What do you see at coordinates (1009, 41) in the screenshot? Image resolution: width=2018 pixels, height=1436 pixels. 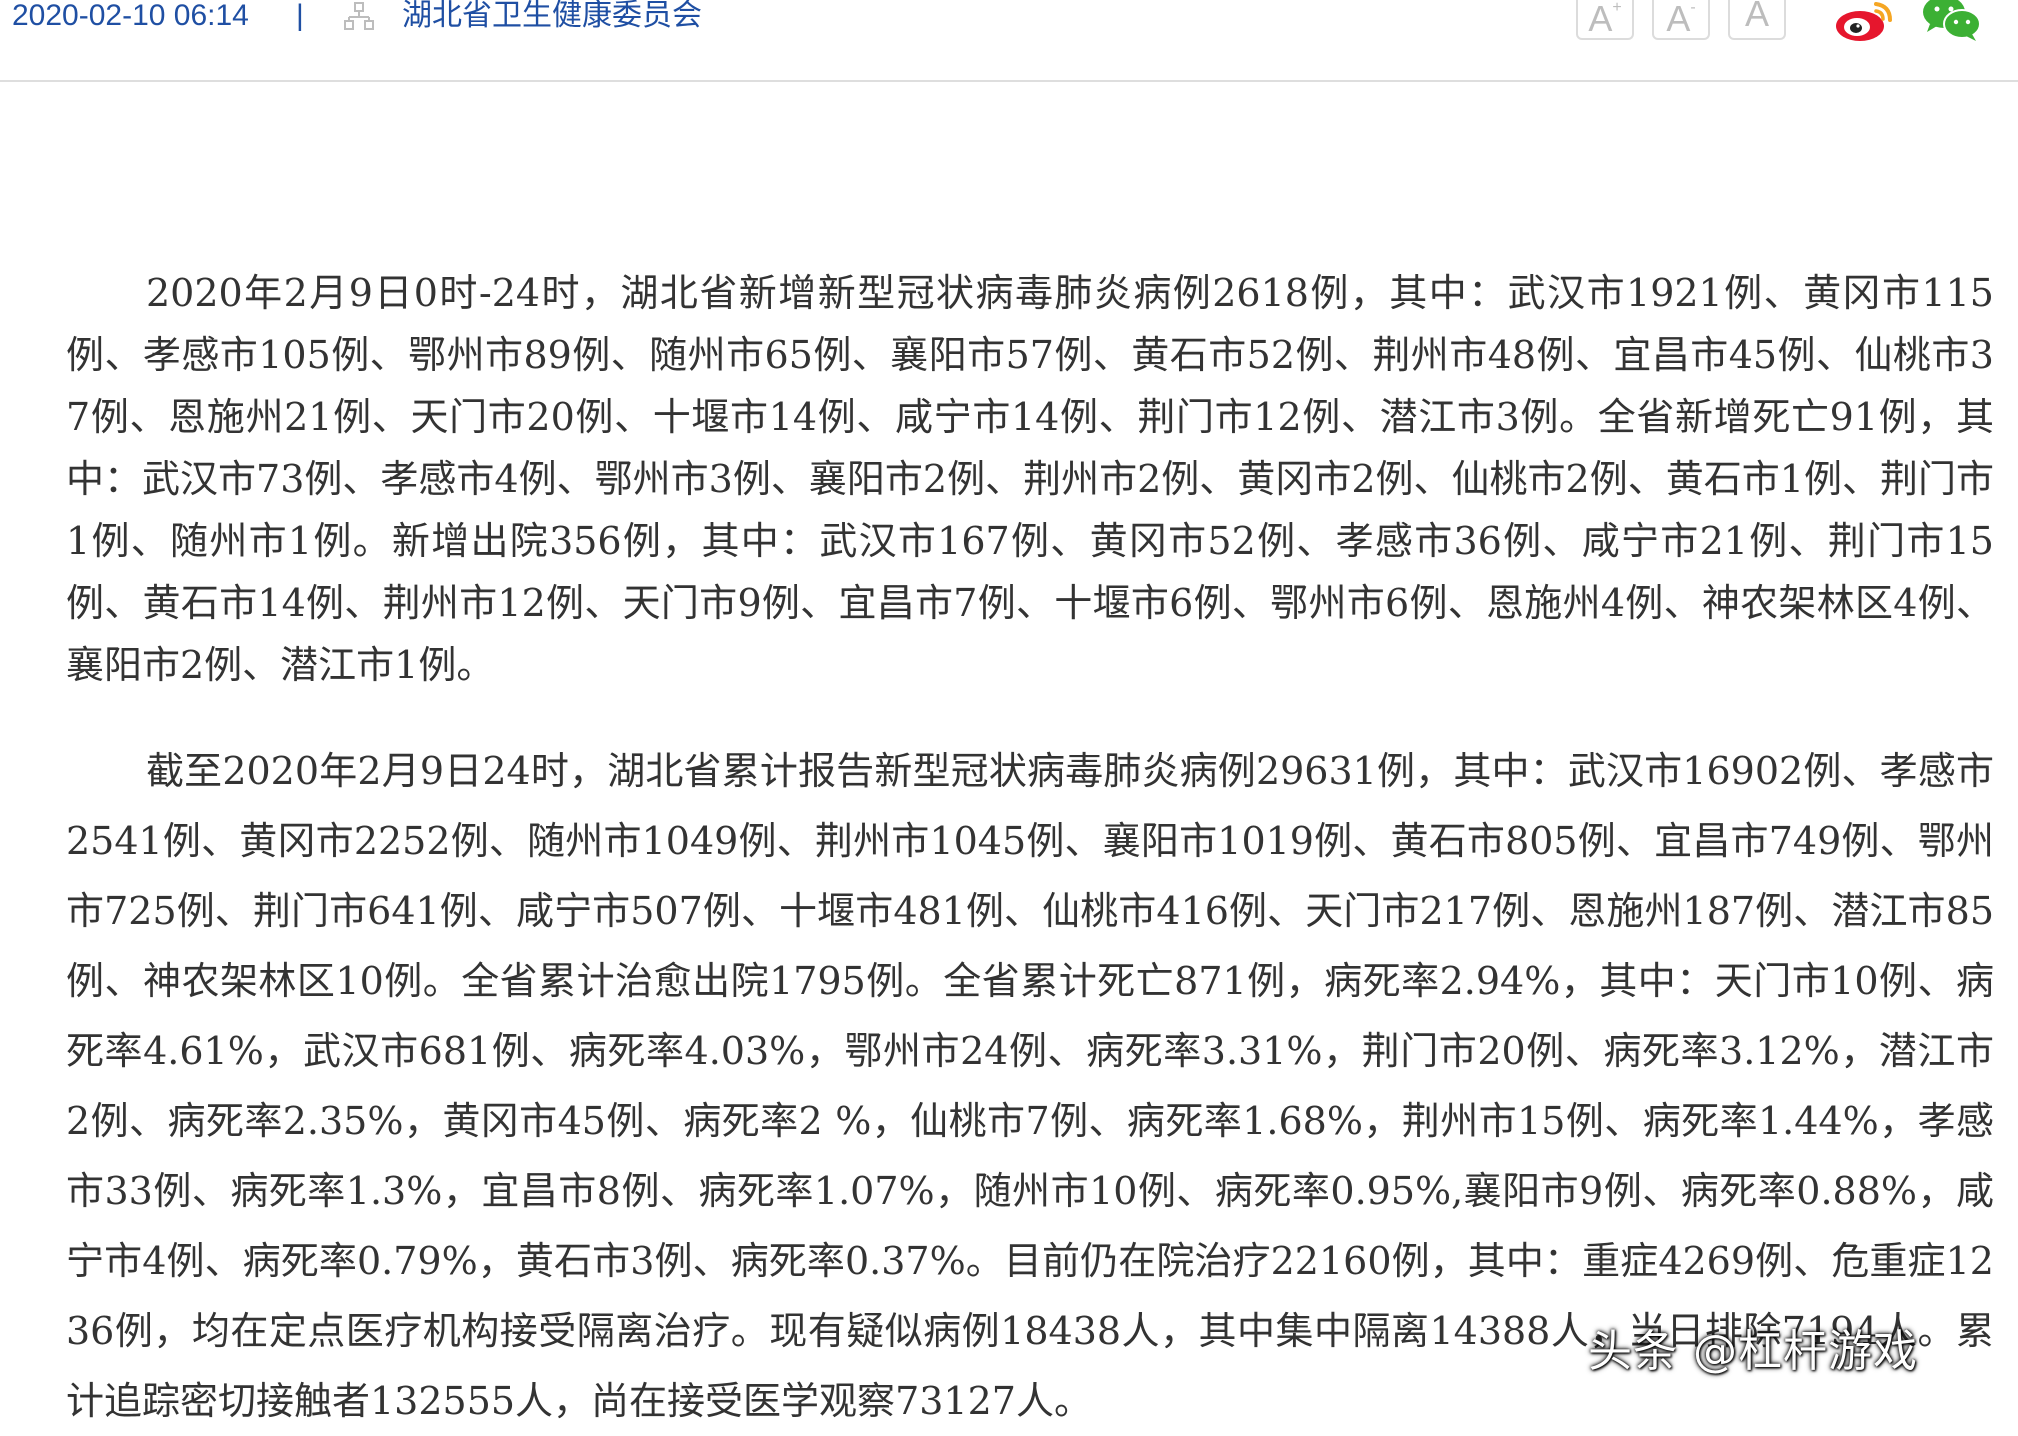 I see `article-meta-bar: 2020-02-10 06:14 | 湖北省卫生健康委员会 A+ A- A` at bounding box center [1009, 41].